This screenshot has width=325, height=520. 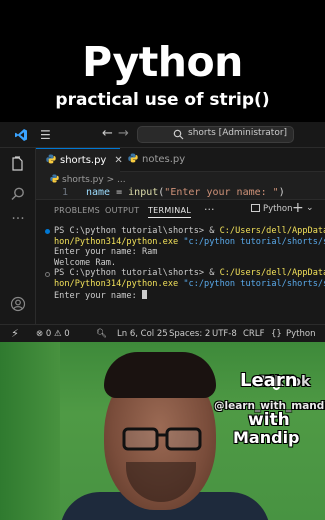 What do you see at coordinates (118, 160) in the screenshot?
I see `close-icon: ✕` at bounding box center [118, 160].